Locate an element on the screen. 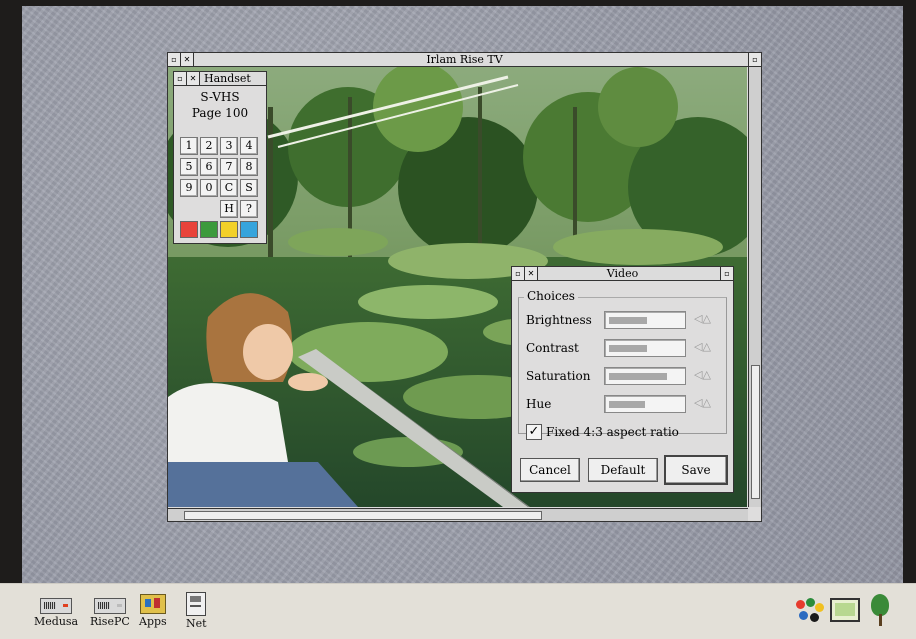 The image size is (916, 639). hue-slider is located at coordinates (645, 404).